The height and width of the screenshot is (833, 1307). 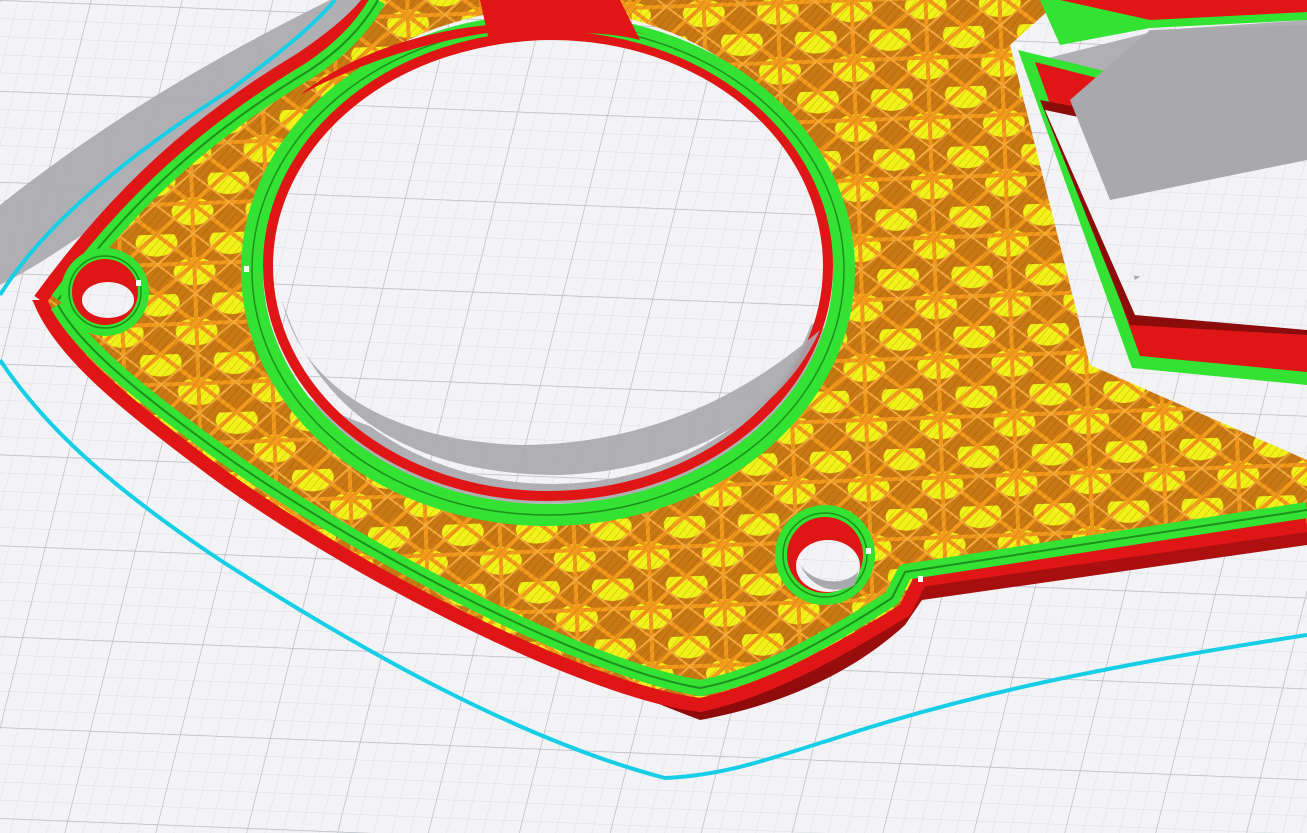 I want to click on mount-hole-right, so click(x=825, y=555).